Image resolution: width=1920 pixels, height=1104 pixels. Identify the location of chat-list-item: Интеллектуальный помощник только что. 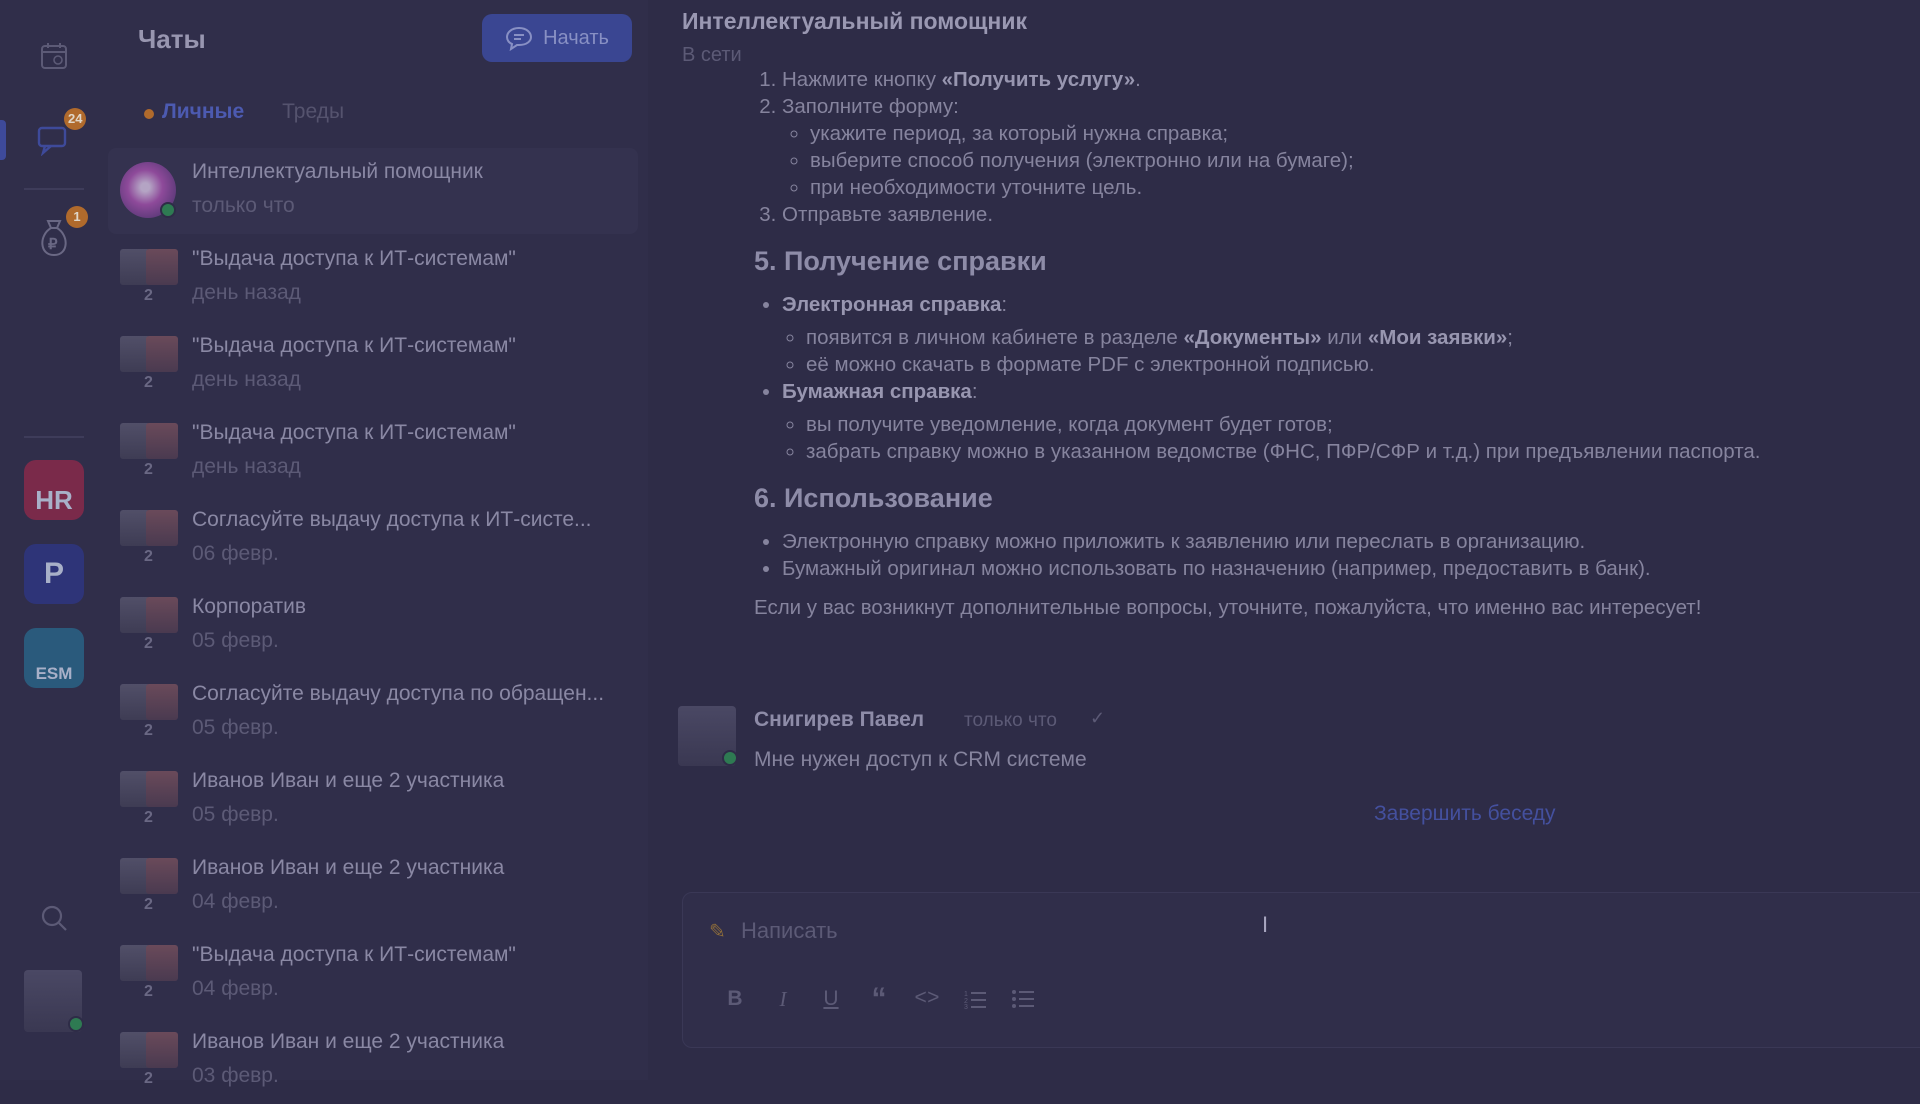
(373, 191).